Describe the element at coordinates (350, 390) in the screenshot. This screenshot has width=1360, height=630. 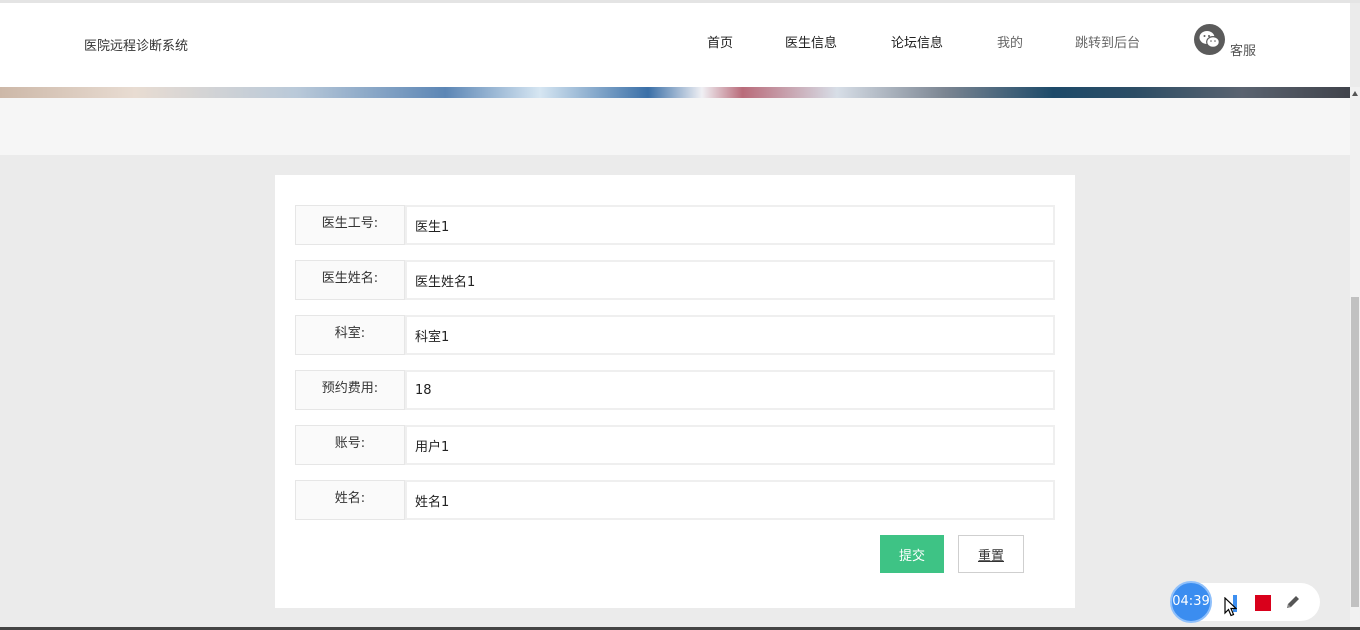
I see `fee-label: 预约费用:` at that location.